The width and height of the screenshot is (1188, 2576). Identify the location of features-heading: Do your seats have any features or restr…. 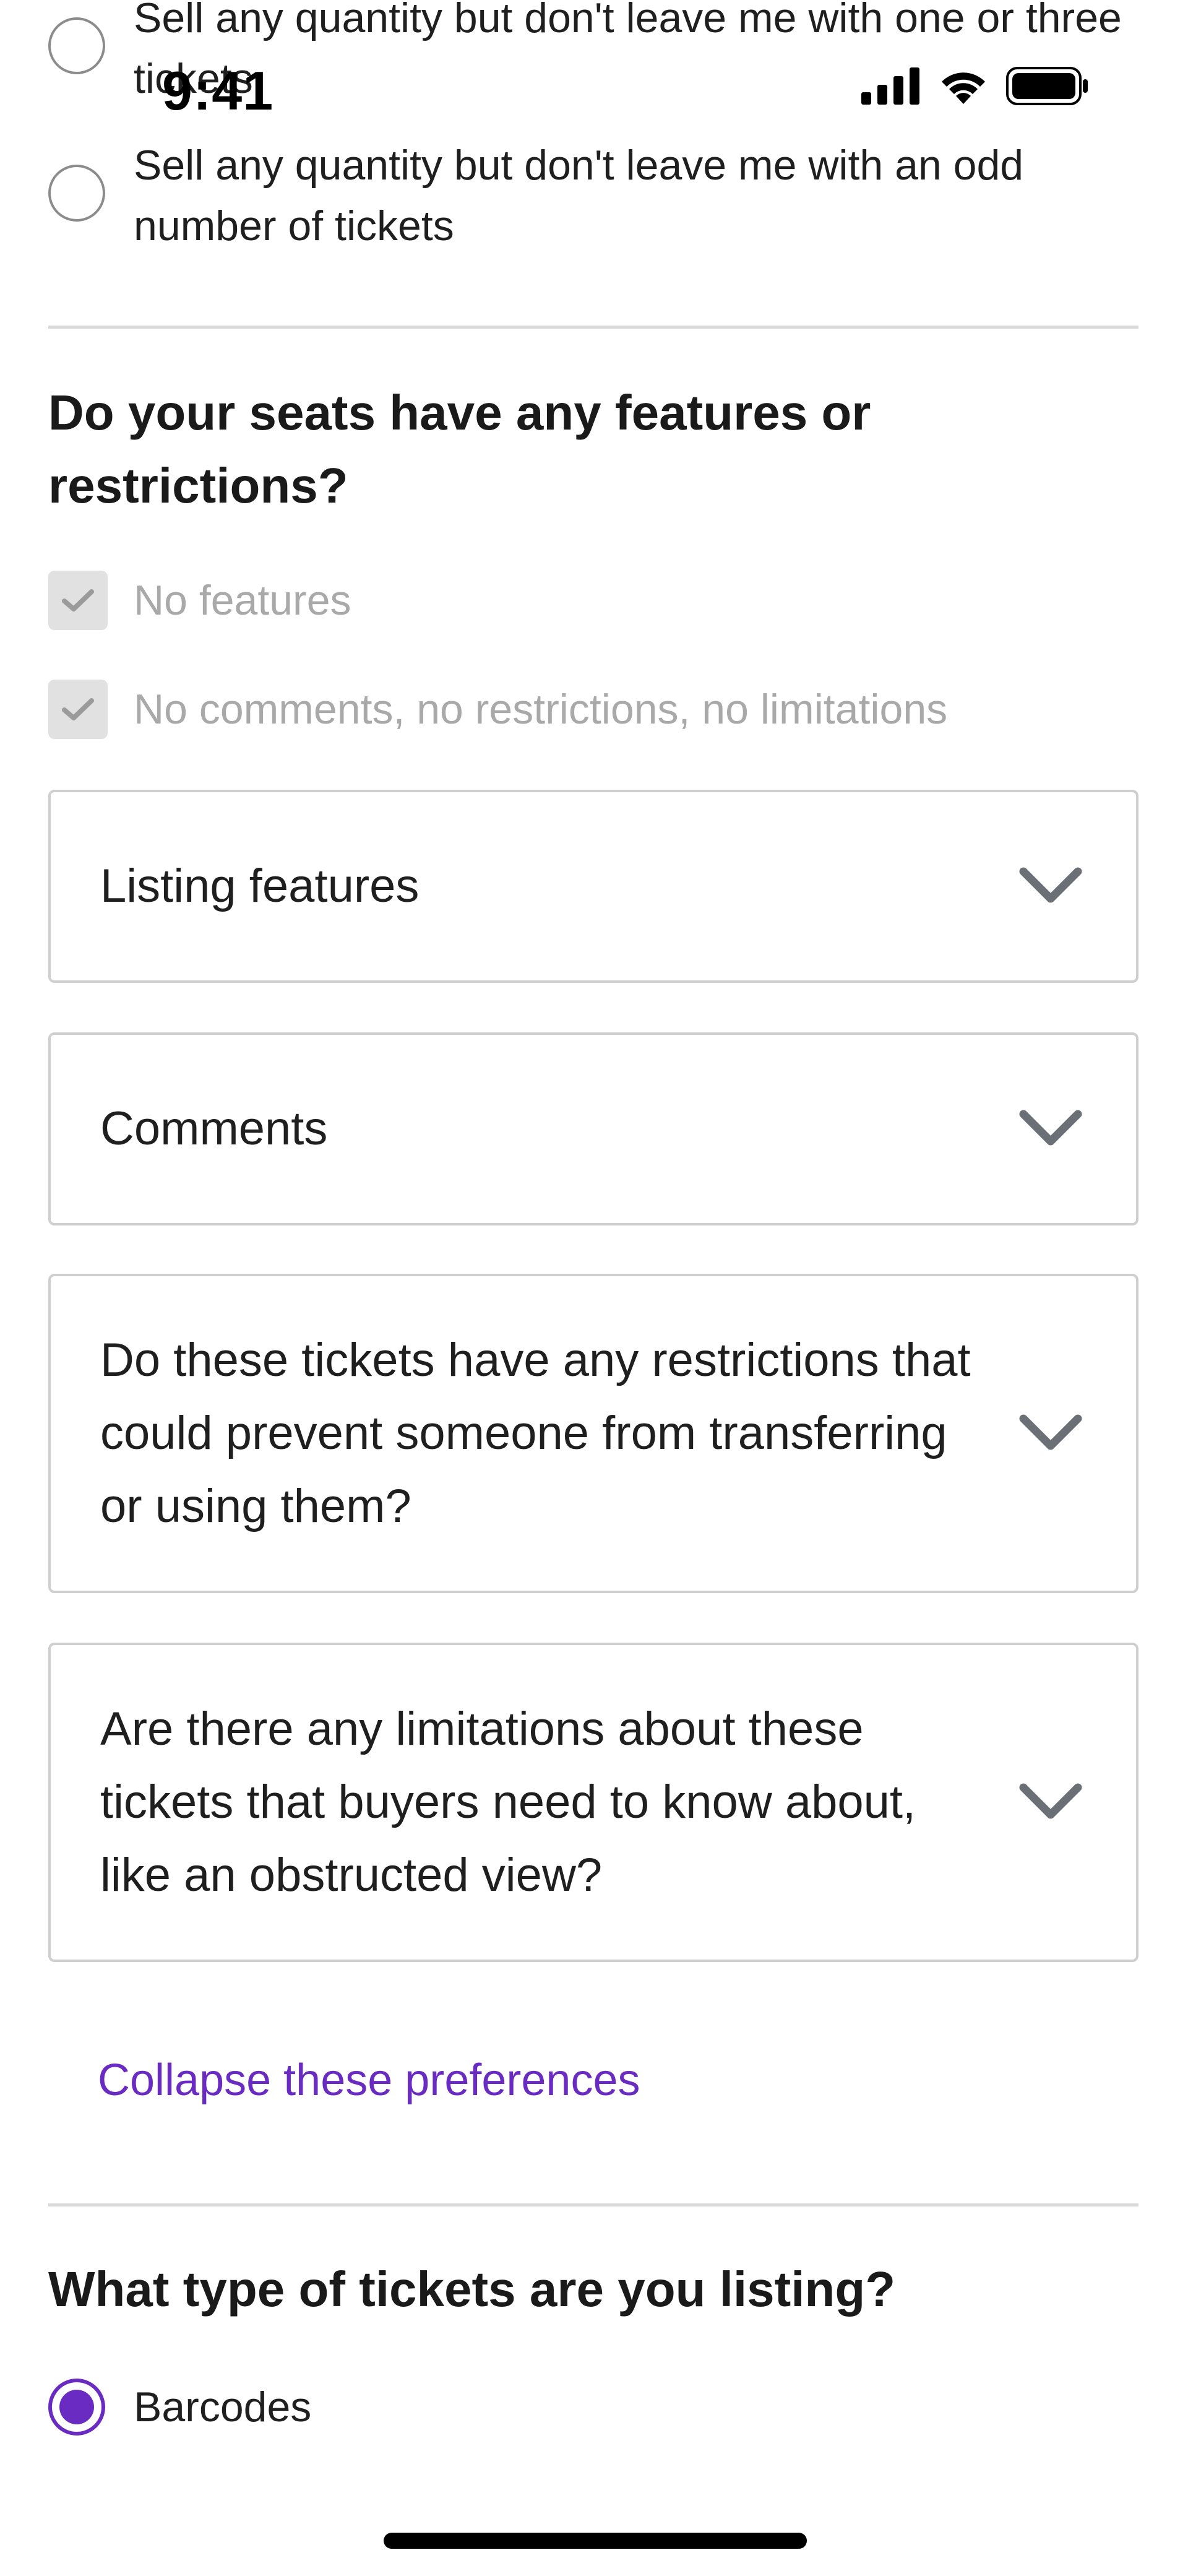
(459, 449).